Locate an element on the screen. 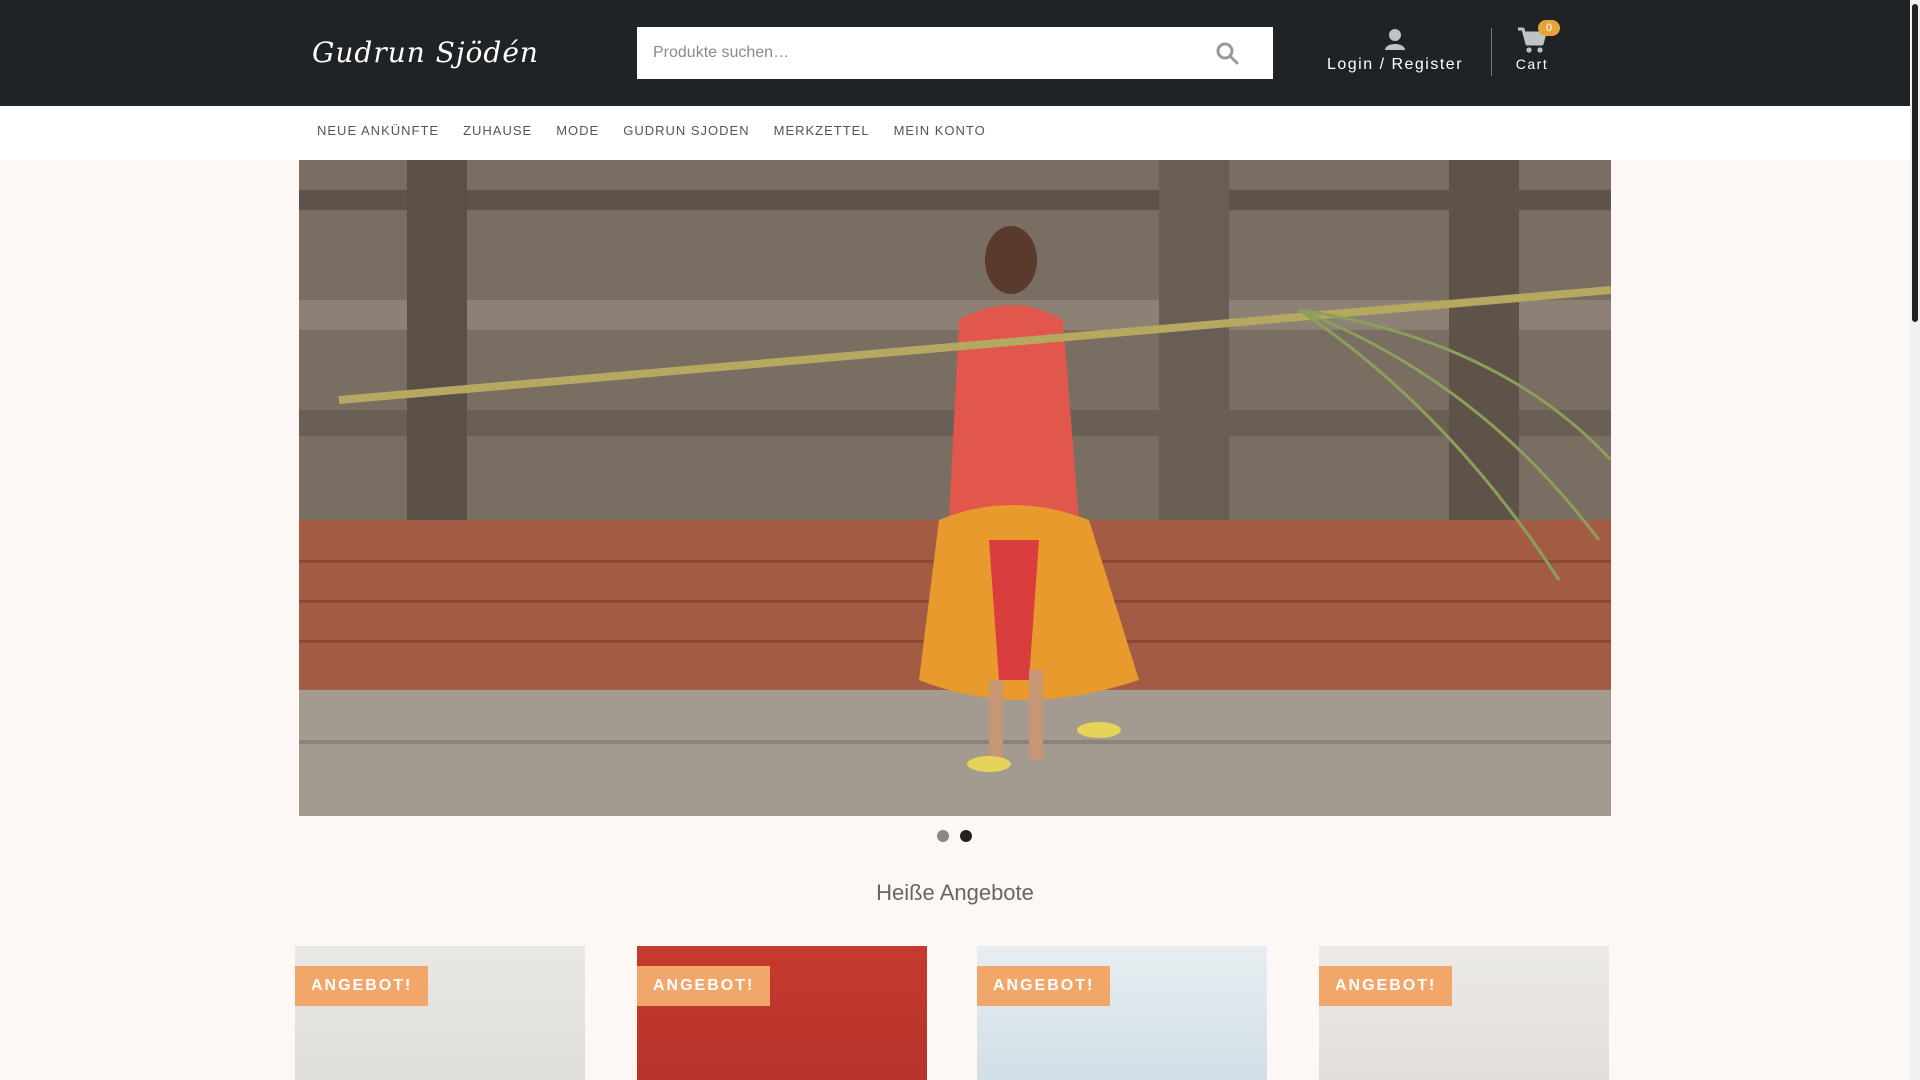 This screenshot has height=1080, width=1920. search-icon is located at coordinates (1227, 53).